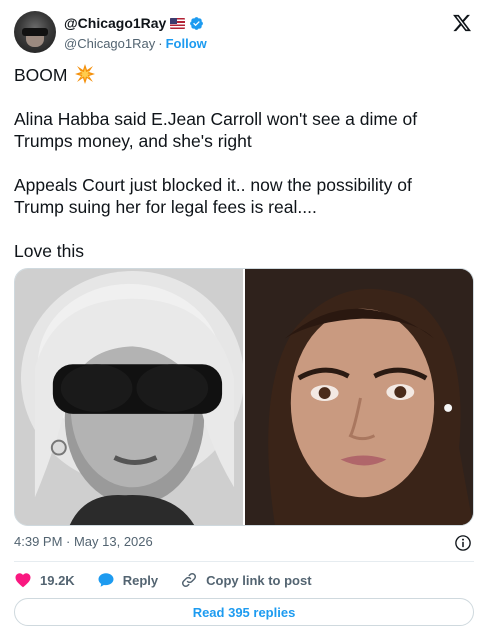 Image resolution: width=488 pixels, height=640 pixels. Describe the element at coordinates (186, 43) in the screenshot. I see `follow-button: Follow` at that location.